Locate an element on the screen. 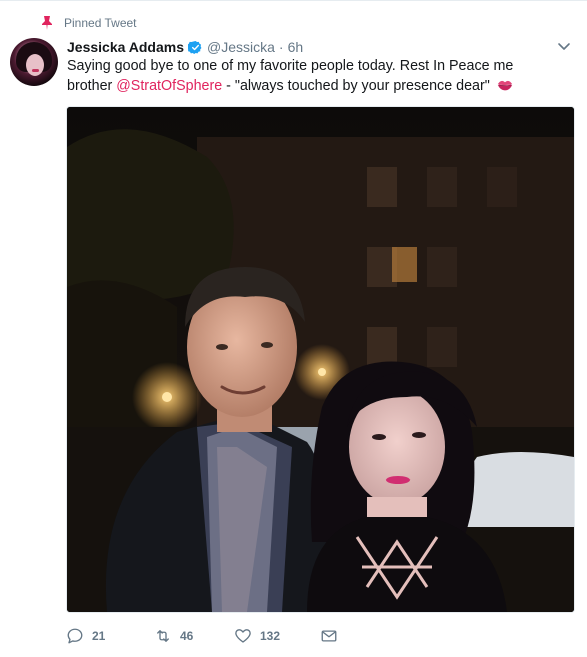 The image size is (587, 657). retweet-count: 46 is located at coordinates (187, 636).